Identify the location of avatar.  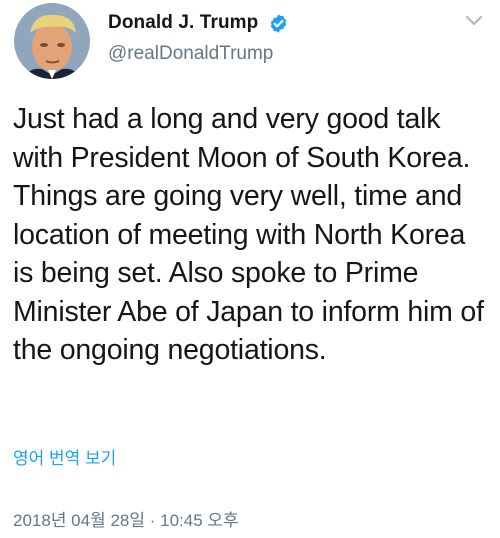
(52, 41).